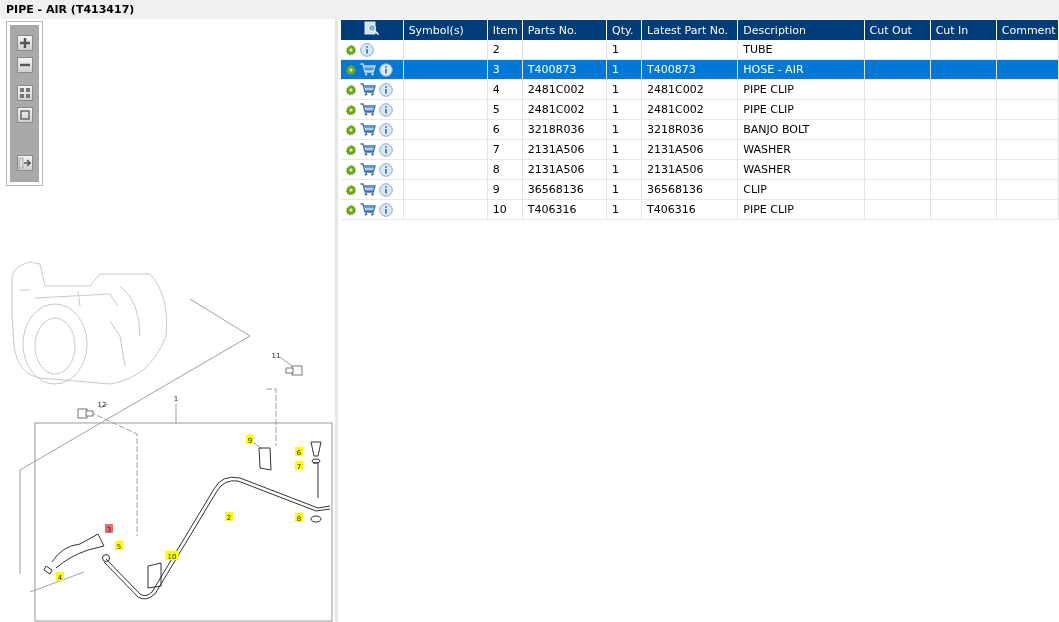 The width and height of the screenshot is (1059, 622). Describe the element at coordinates (963, 30) in the screenshot. I see `column-header: Cut In` at that location.